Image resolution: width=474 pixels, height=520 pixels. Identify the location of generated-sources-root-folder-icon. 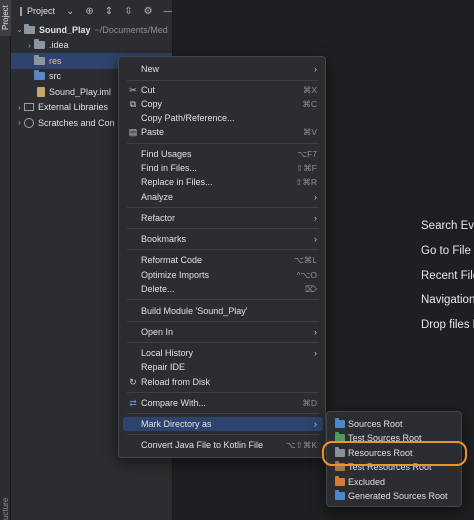
(340, 495).